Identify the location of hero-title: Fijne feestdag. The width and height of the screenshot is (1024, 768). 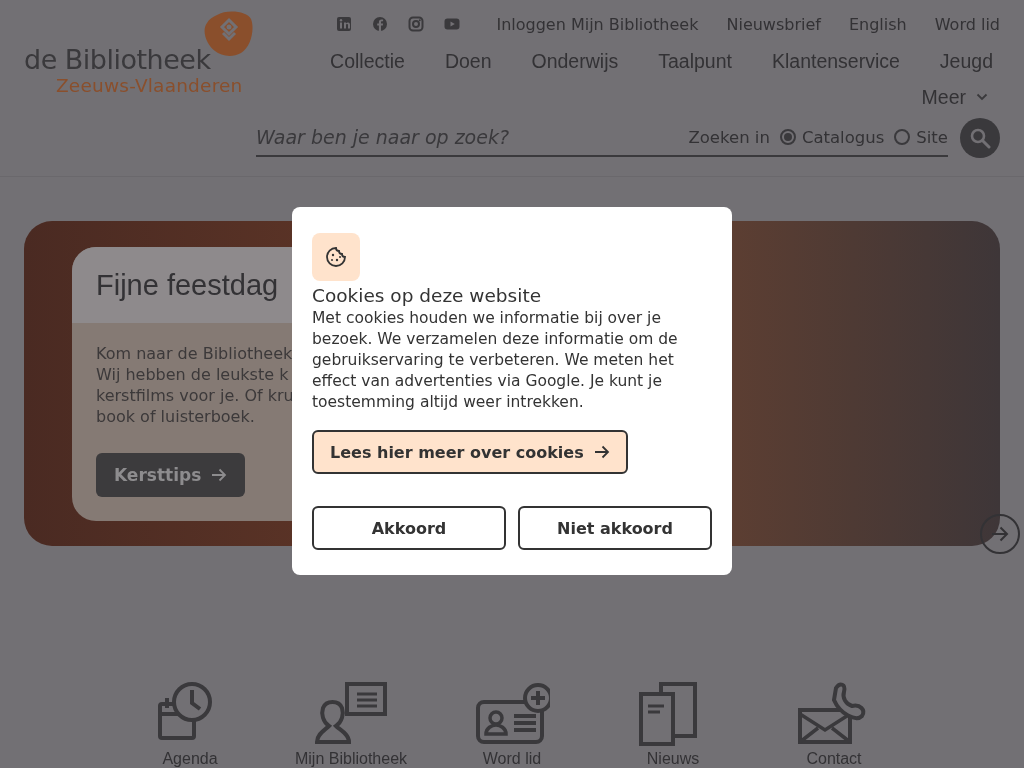
(187, 285).